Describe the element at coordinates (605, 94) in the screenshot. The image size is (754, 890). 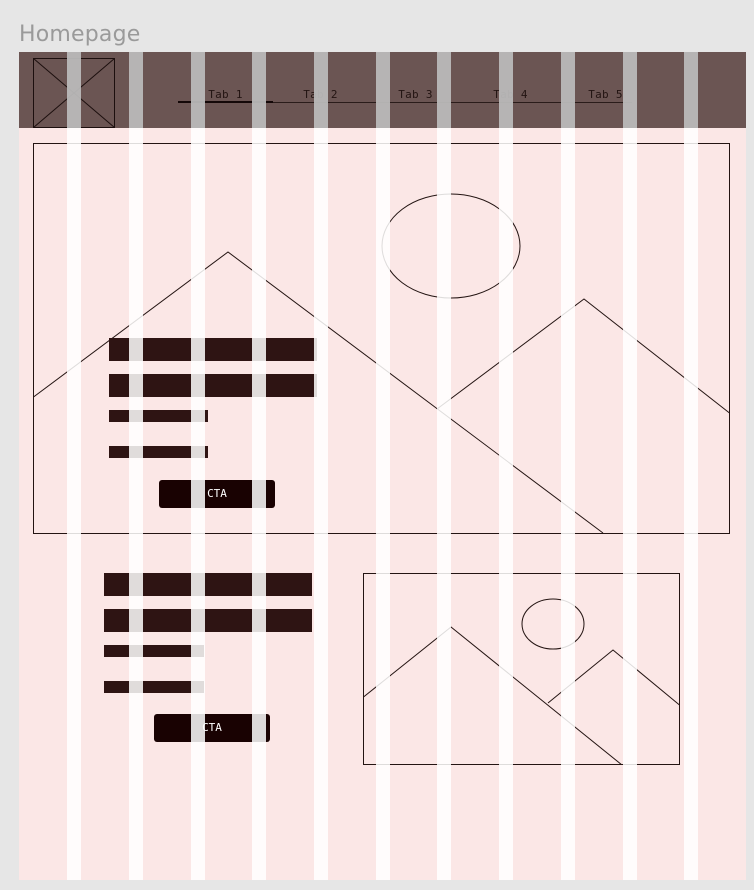
I see `tab-5: Tab 5` at that location.